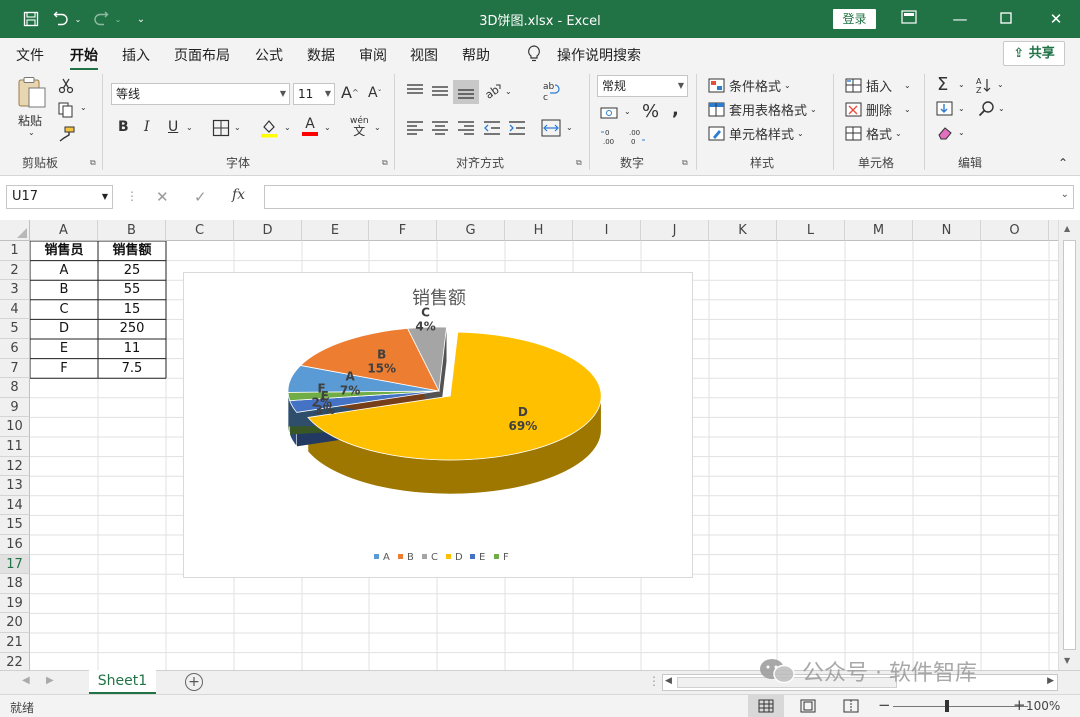  Describe the element at coordinates (762, 109) in the screenshot. I see `format-as-table-button: 套用表格格式 ⌄` at that location.